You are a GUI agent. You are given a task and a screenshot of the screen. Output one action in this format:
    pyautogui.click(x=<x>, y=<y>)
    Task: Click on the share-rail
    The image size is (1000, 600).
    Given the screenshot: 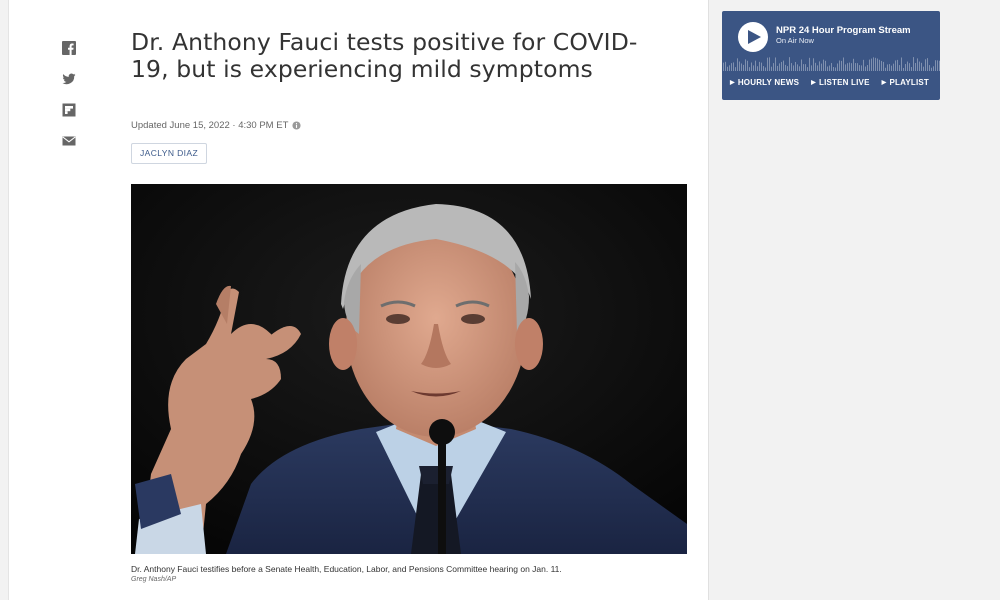 What is the action you would take?
    pyautogui.click(x=70, y=103)
    